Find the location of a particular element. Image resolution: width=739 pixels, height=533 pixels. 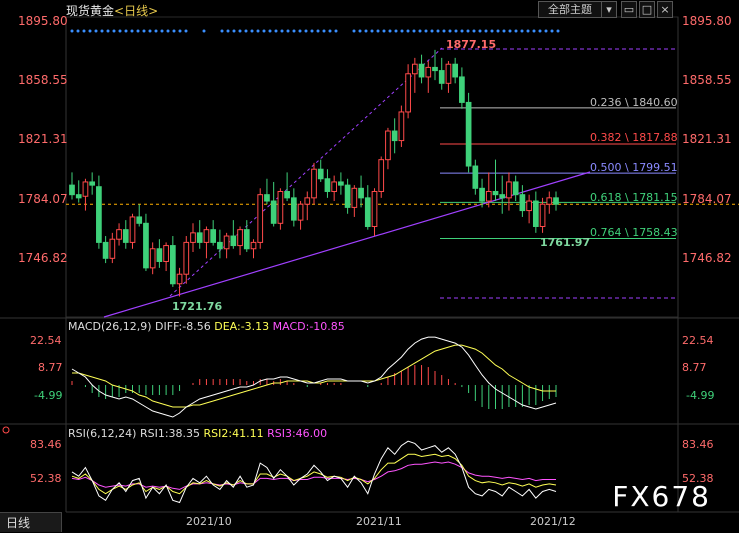

close-button: × is located at coordinates (665, 9).